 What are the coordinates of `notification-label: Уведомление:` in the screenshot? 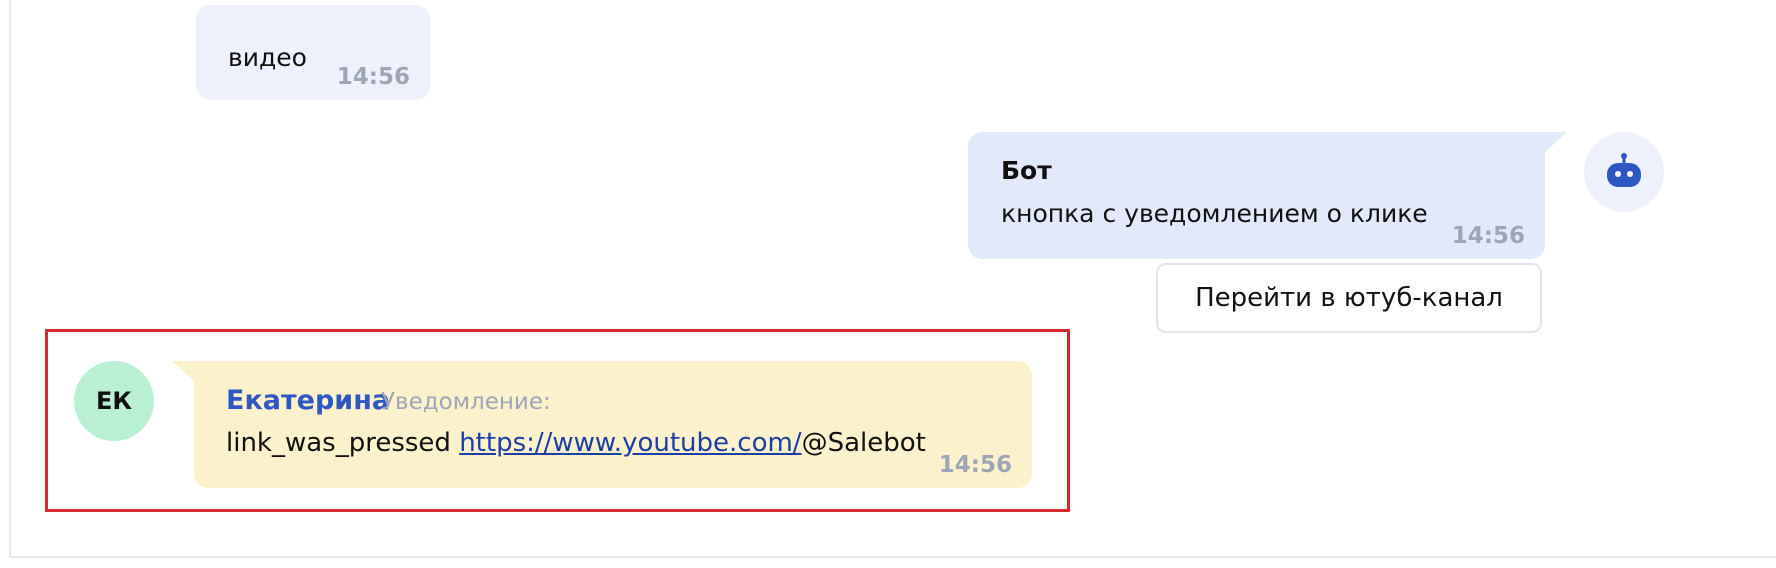 It's located at (466, 402).